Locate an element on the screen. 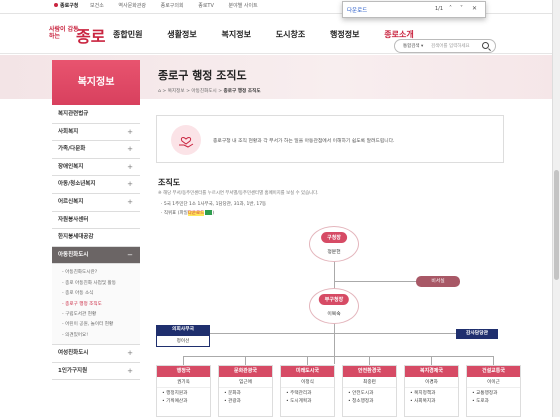  org-dept-title: 안전환경국 is located at coordinates (369, 371).